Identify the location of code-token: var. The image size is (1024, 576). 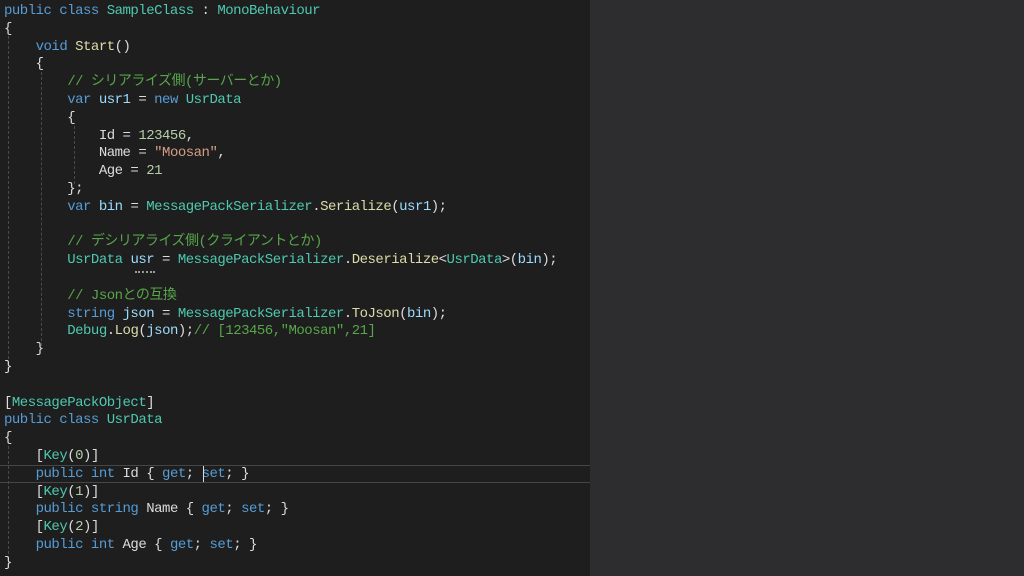
(83, 100).